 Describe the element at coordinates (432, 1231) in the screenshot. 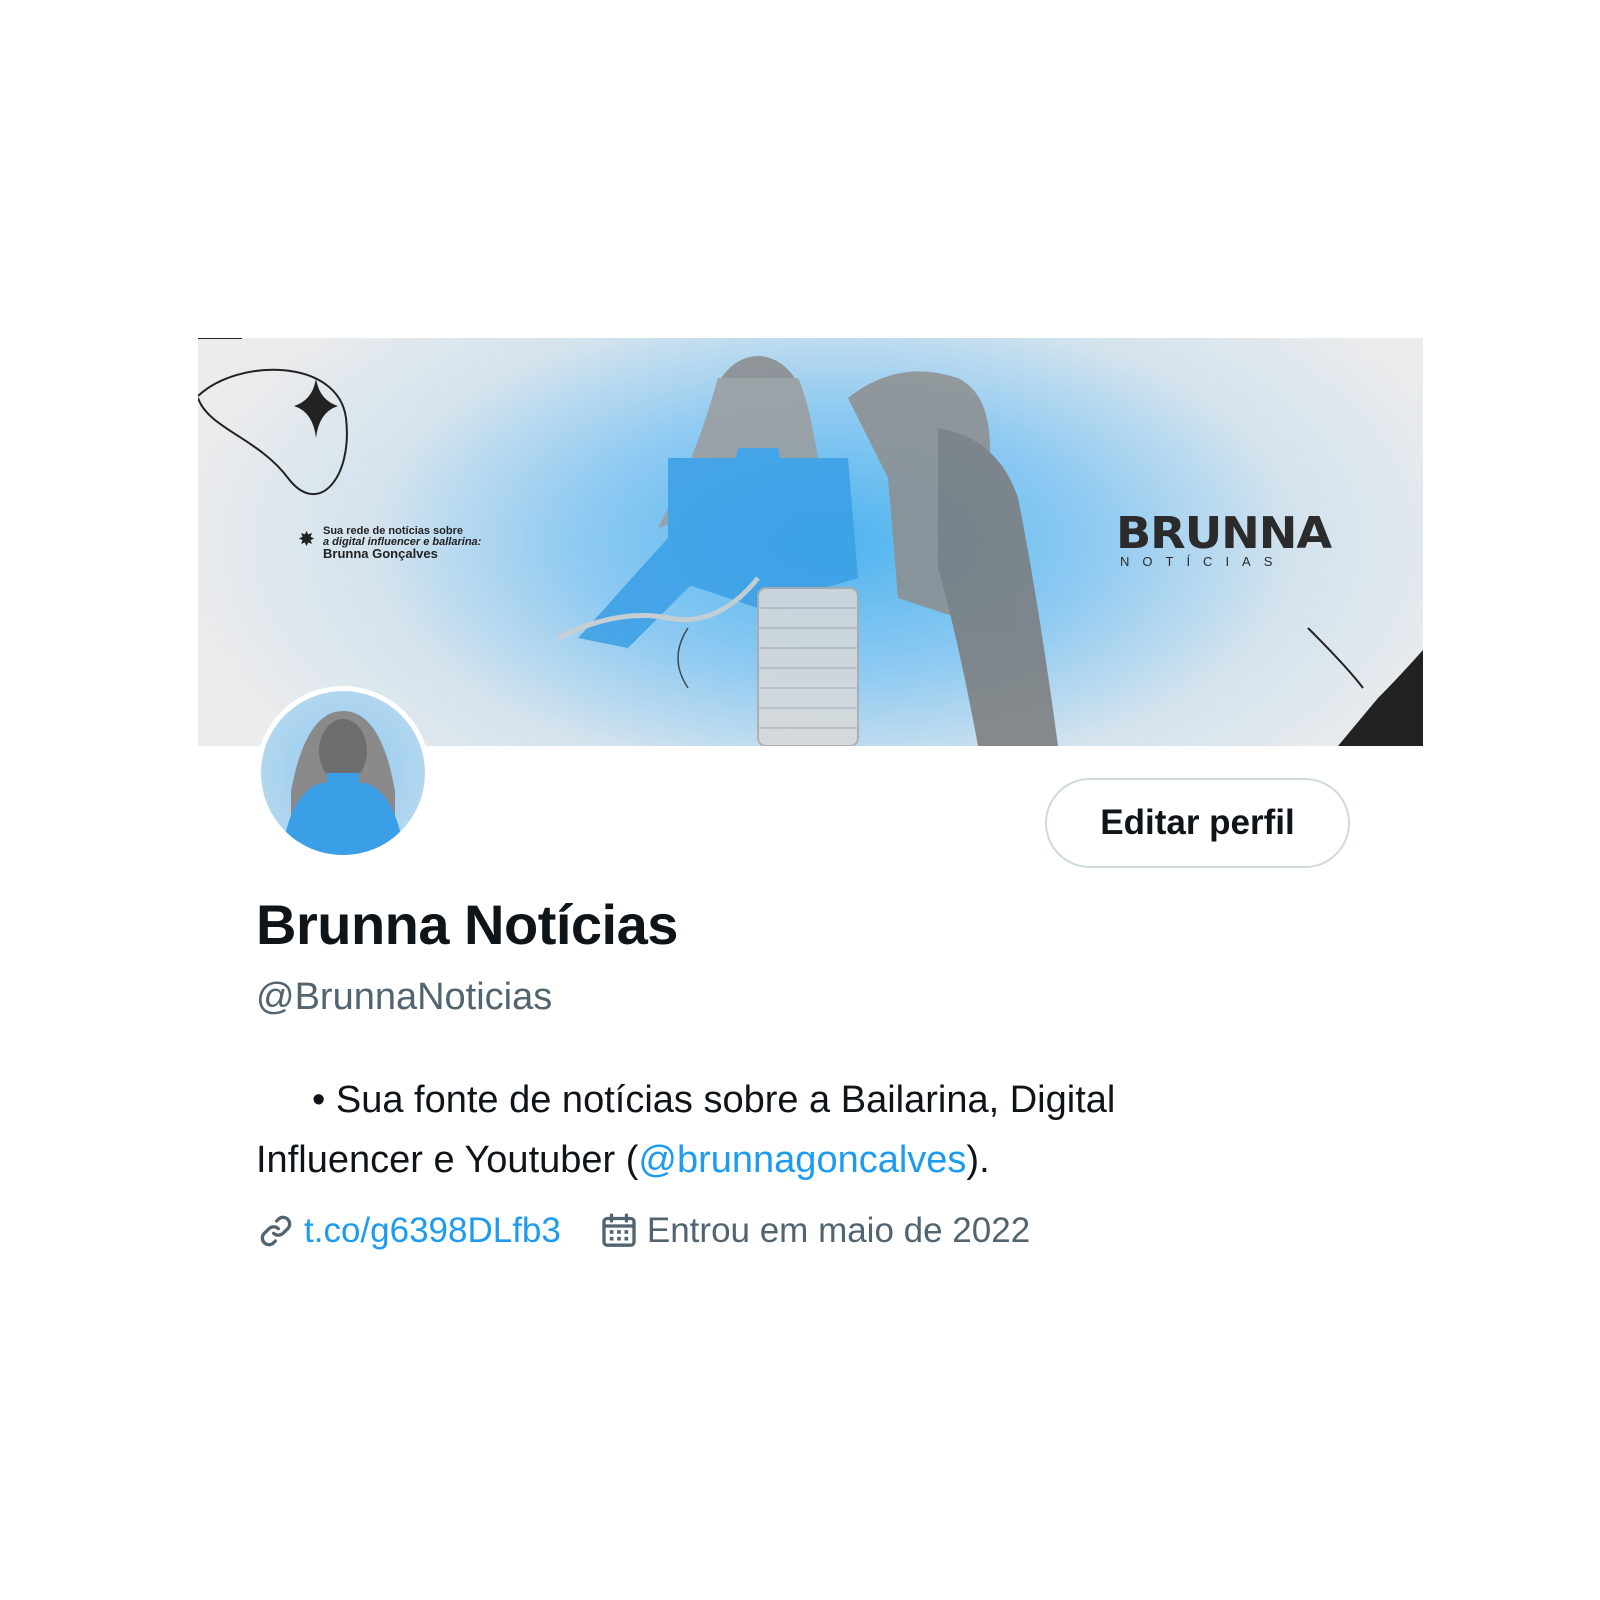

I see `profile-website-link: t.co/g6398DLfb3` at that location.